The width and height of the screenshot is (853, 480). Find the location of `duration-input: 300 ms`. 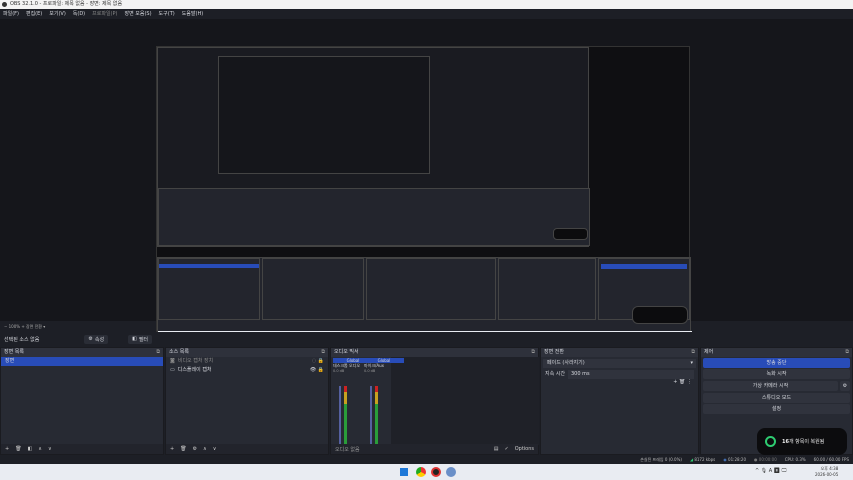

duration-input: 300 ms is located at coordinates (631, 374).